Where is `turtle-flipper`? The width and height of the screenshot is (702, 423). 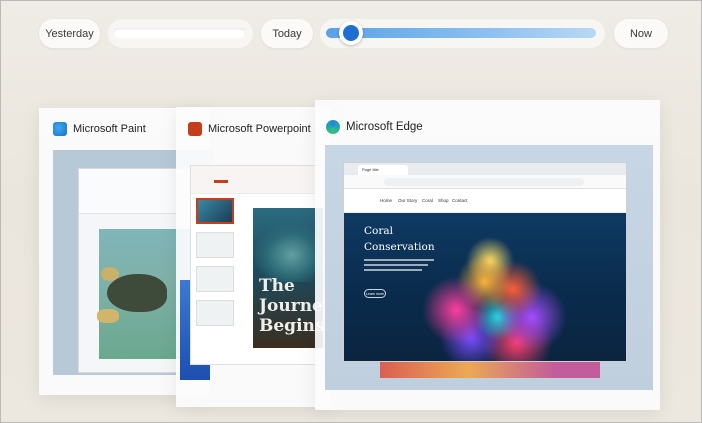
turtle-flipper is located at coordinates (108, 316).